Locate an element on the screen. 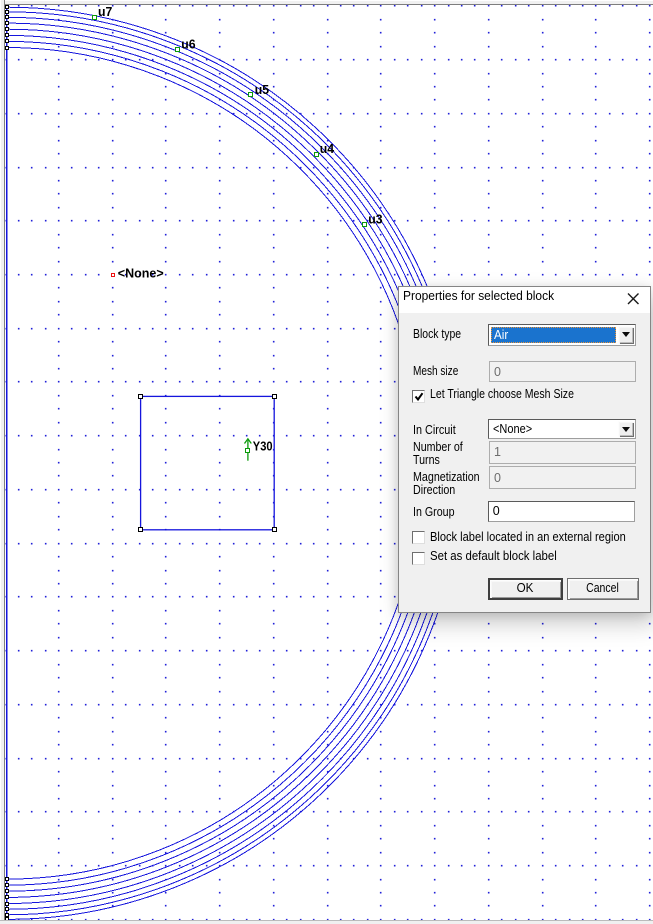 The height and width of the screenshot is (924, 653). svg-text: Y30 is located at coordinates (263, 446).